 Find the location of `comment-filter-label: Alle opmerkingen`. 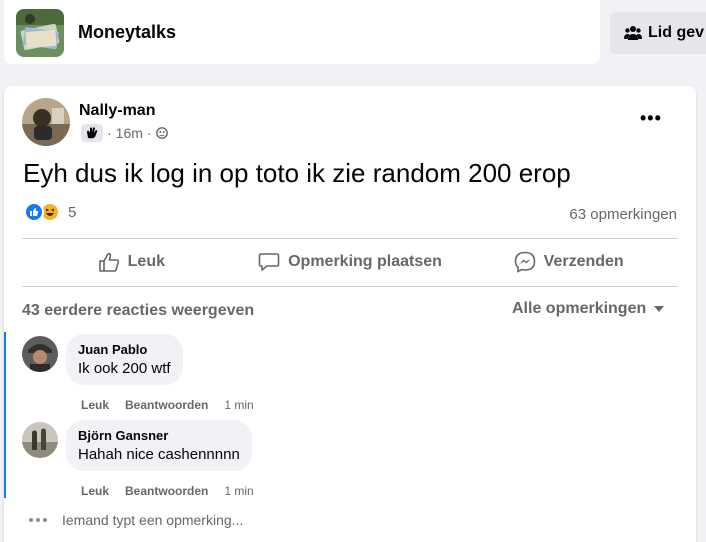

comment-filter-label: Alle opmerkingen is located at coordinates (579, 308).